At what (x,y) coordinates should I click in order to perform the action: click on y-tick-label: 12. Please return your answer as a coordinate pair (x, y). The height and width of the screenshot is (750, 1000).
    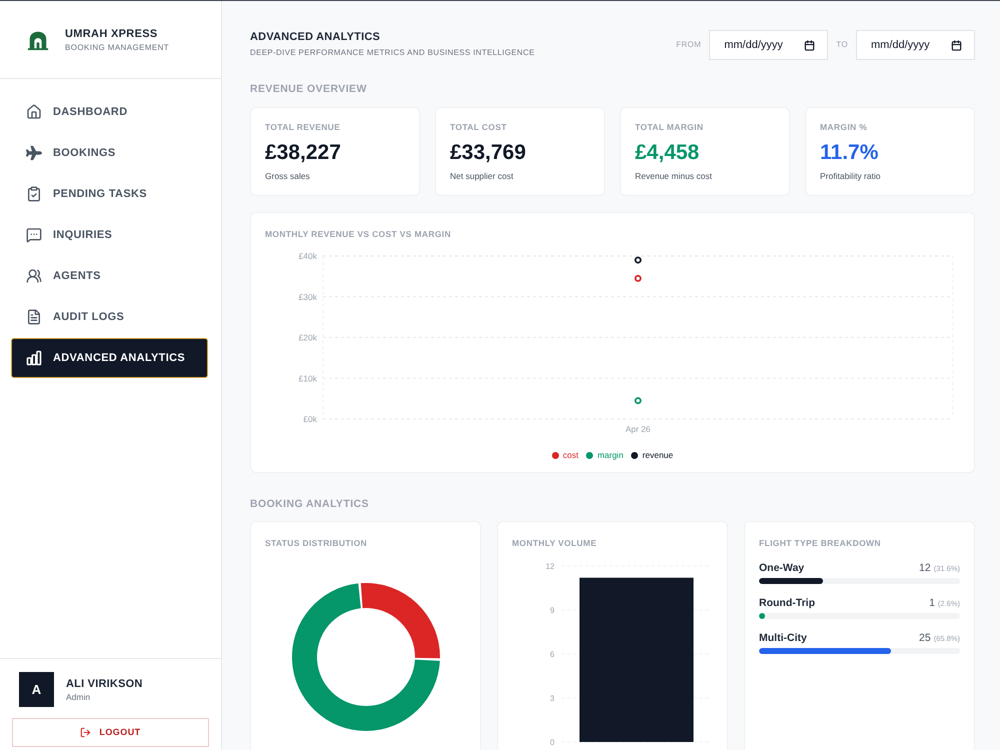
    Looking at the image, I should click on (550, 566).